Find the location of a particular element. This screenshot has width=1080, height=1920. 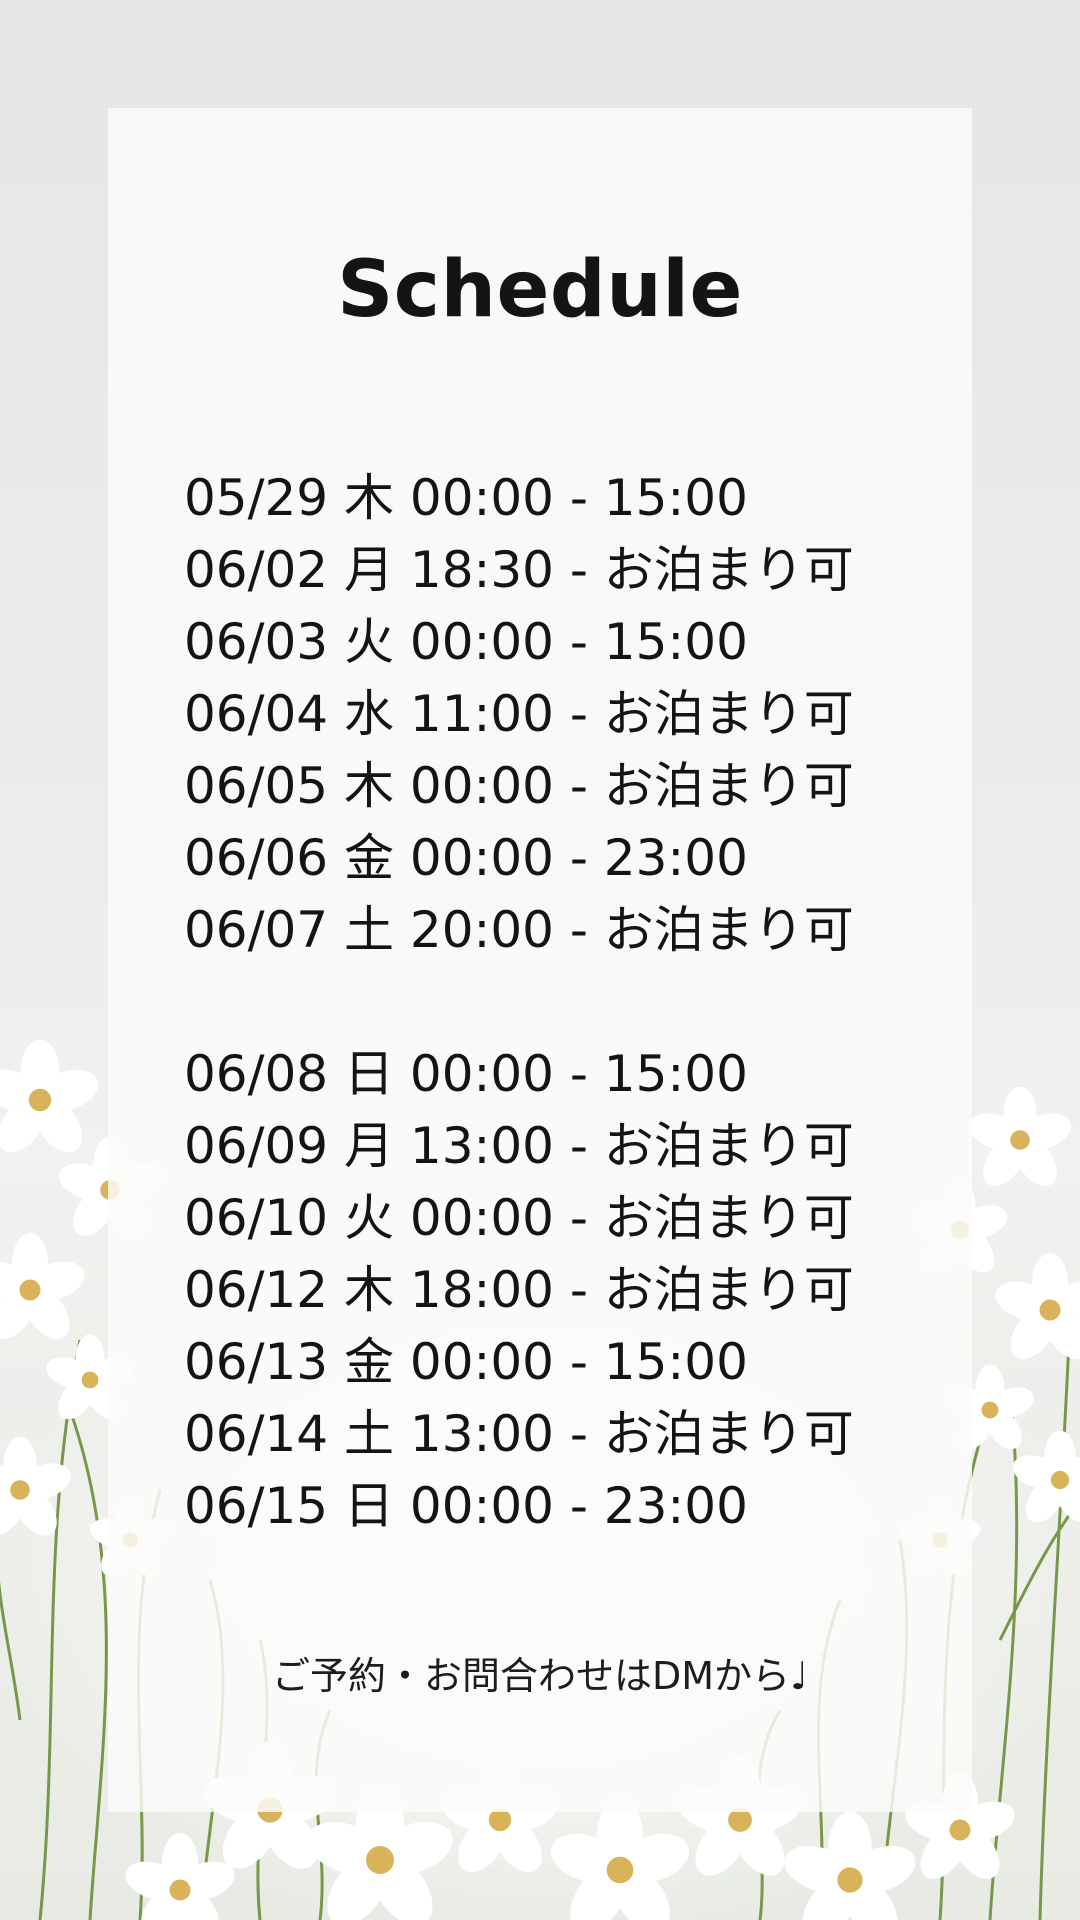

schedule-row: 05/29 木 00:00 - 15:00 is located at coordinates (466, 498).